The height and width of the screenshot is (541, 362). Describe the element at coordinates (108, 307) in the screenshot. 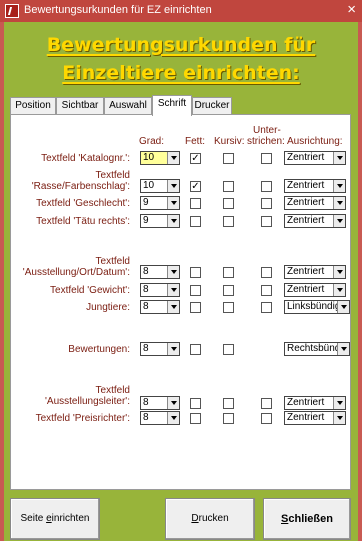

I see `row-label: Jungtiere:` at that location.